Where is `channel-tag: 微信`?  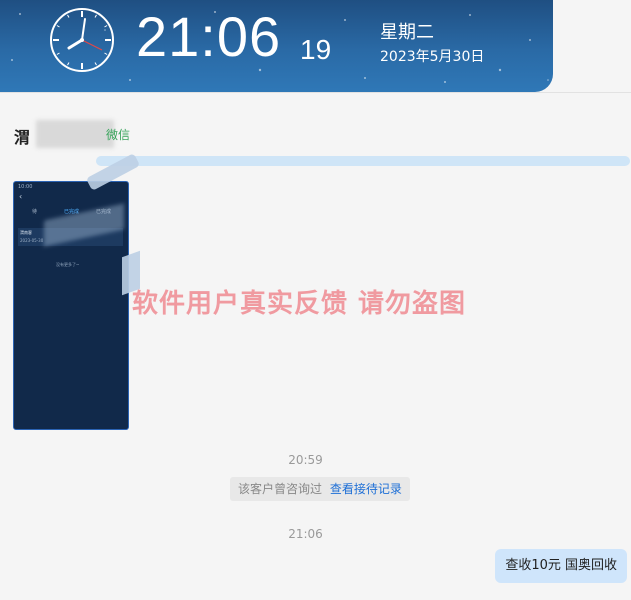
channel-tag: 微信 is located at coordinates (118, 135).